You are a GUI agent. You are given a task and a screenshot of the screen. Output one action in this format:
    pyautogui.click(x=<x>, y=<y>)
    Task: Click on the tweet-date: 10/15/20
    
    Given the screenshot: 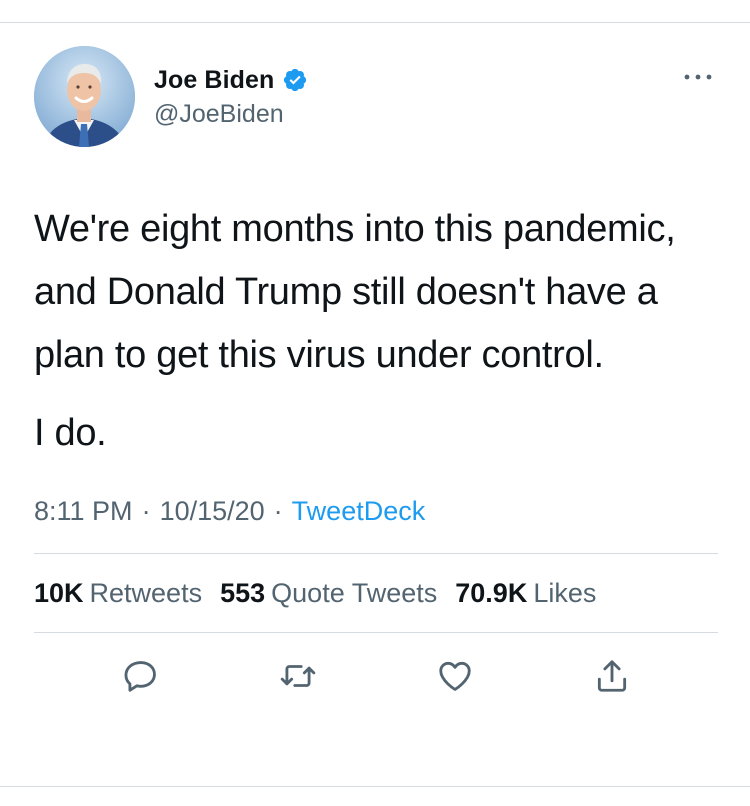 What is the action you would take?
    pyautogui.click(x=212, y=511)
    